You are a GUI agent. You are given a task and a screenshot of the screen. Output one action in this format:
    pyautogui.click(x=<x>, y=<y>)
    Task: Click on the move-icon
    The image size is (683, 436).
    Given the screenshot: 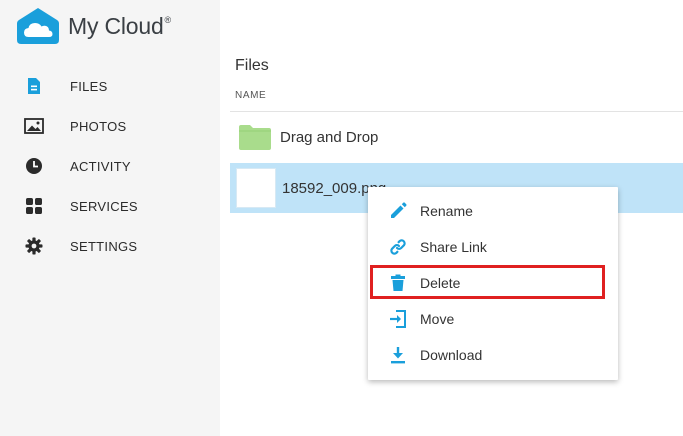 What is the action you would take?
    pyautogui.click(x=398, y=319)
    